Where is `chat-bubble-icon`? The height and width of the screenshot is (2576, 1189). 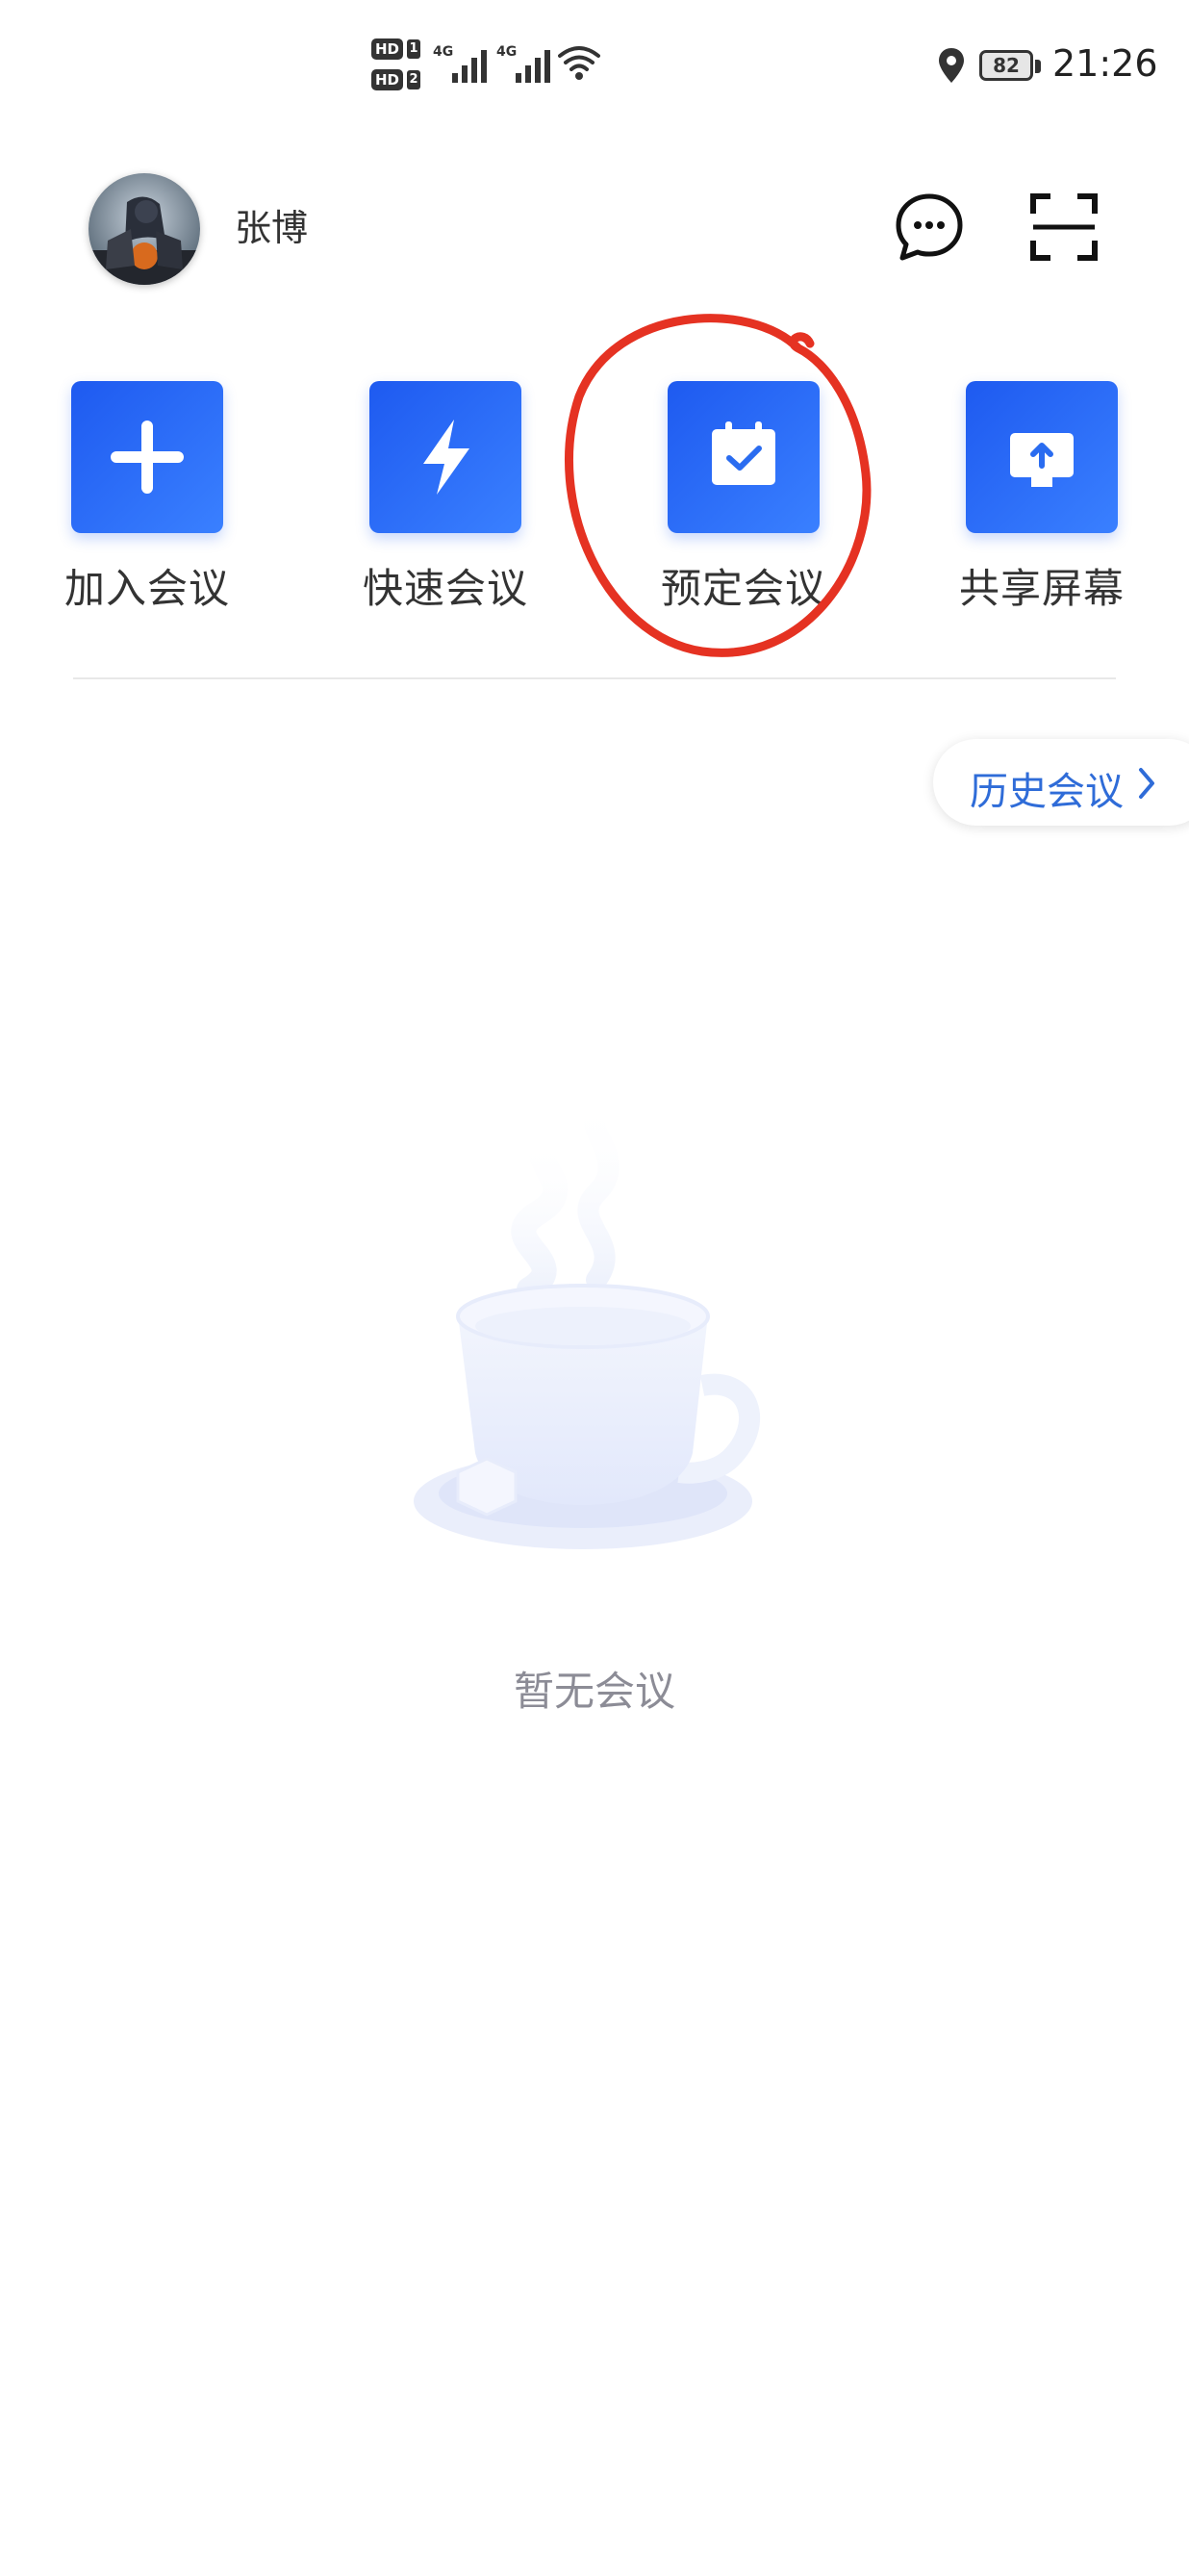 chat-bubble-icon is located at coordinates (929, 227).